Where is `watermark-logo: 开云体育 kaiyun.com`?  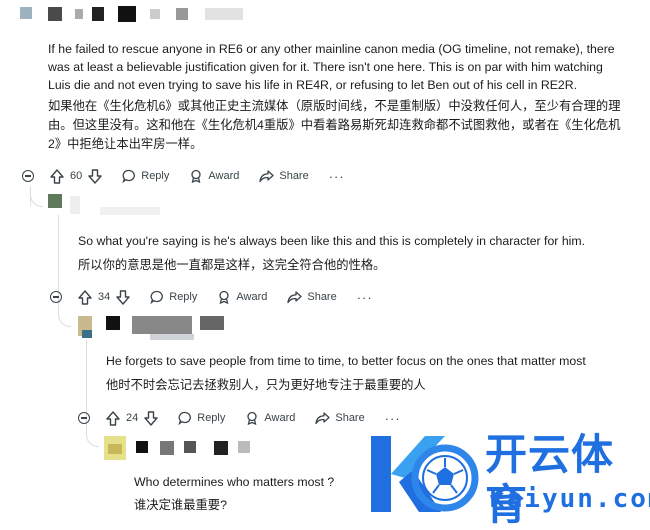
watermark-logo: 开云体育 kaiyun.com is located at coordinates (507, 477).